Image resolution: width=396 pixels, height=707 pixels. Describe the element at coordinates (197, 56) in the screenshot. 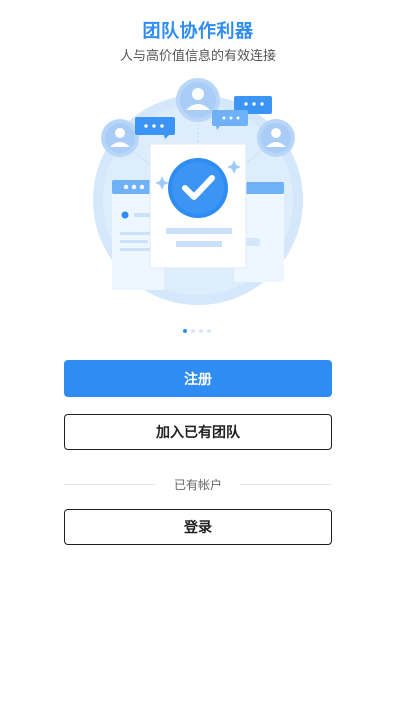

I see `app-subtitle: 人与高价值信息的有效连接` at that location.